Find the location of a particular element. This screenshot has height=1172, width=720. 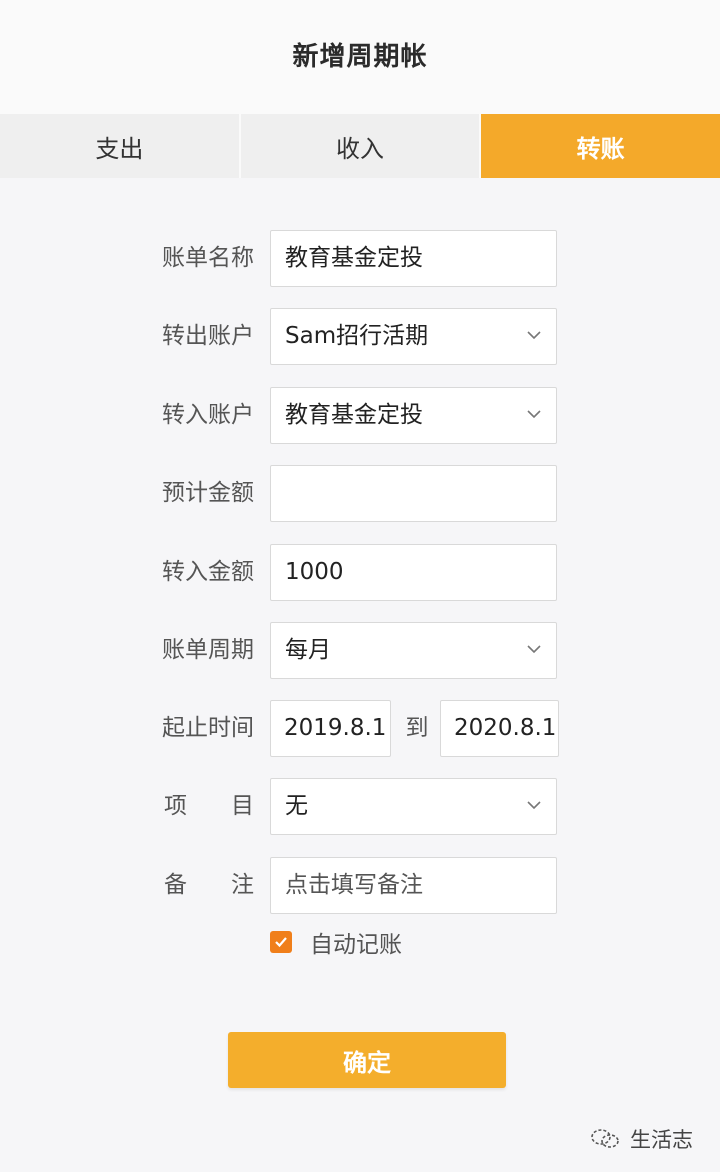

auto-record-label: 自动记账 is located at coordinates (356, 945).